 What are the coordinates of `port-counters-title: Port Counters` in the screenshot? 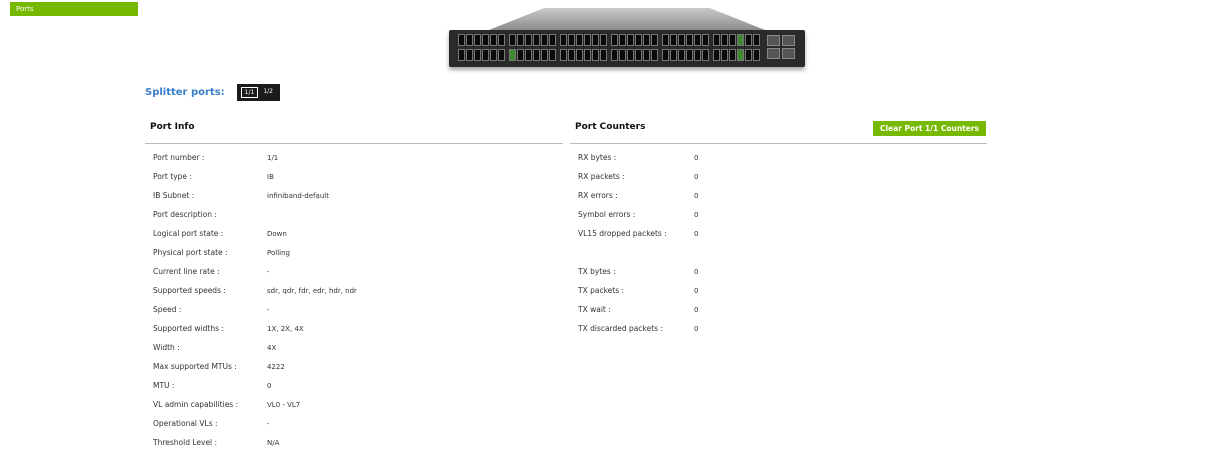 It's located at (610, 127).